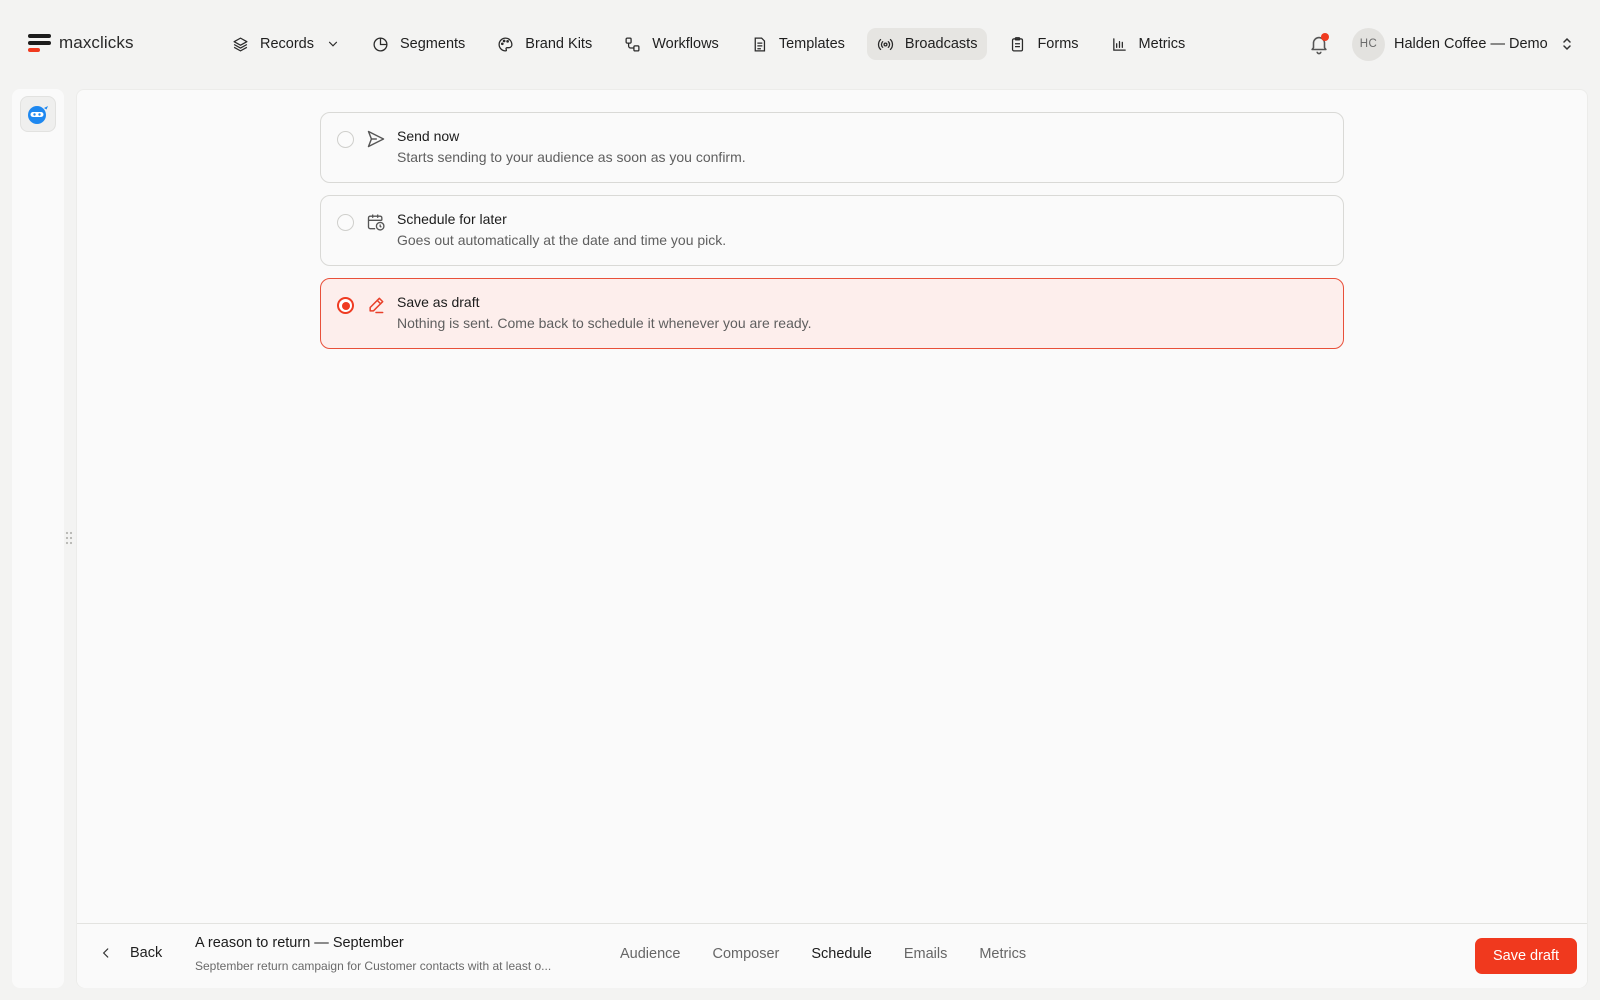  Describe the element at coordinates (38, 538) in the screenshot. I see `left-rail` at that location.